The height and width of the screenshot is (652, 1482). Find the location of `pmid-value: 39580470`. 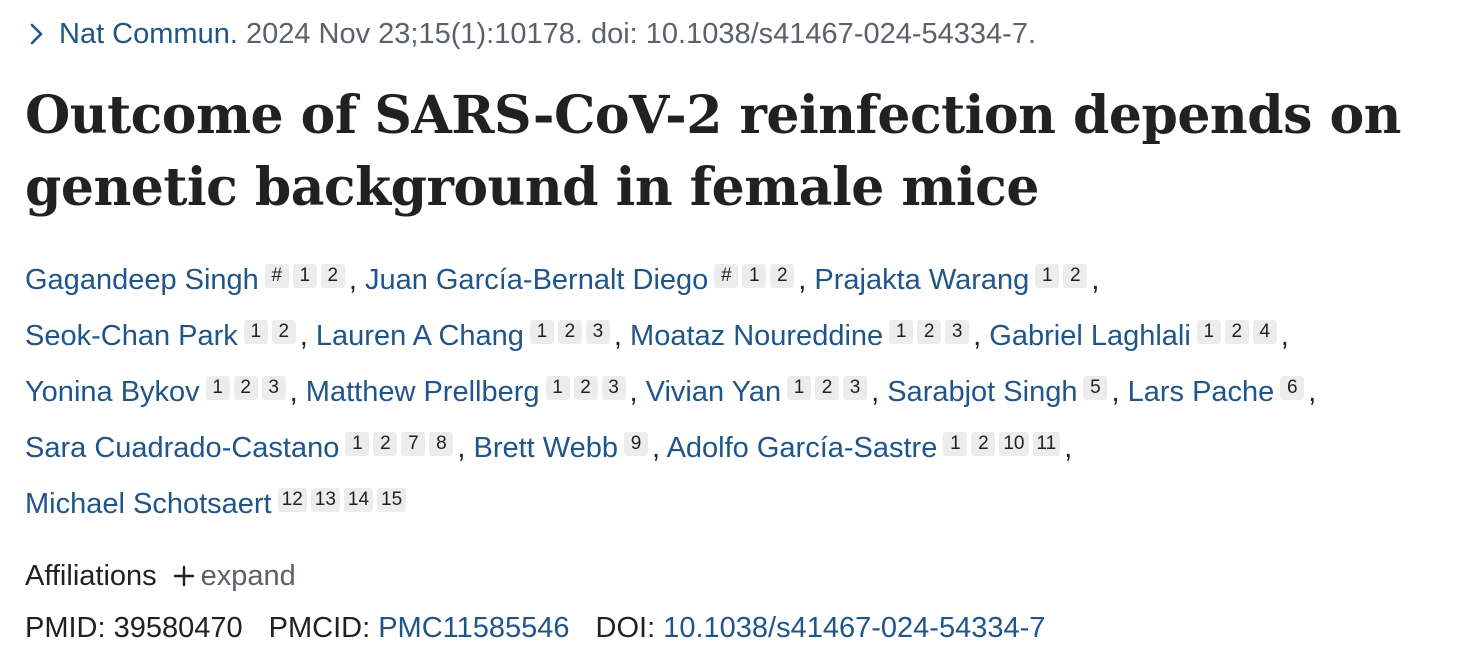

pmid-value: 39580470 is located at coordinates (178, 628).